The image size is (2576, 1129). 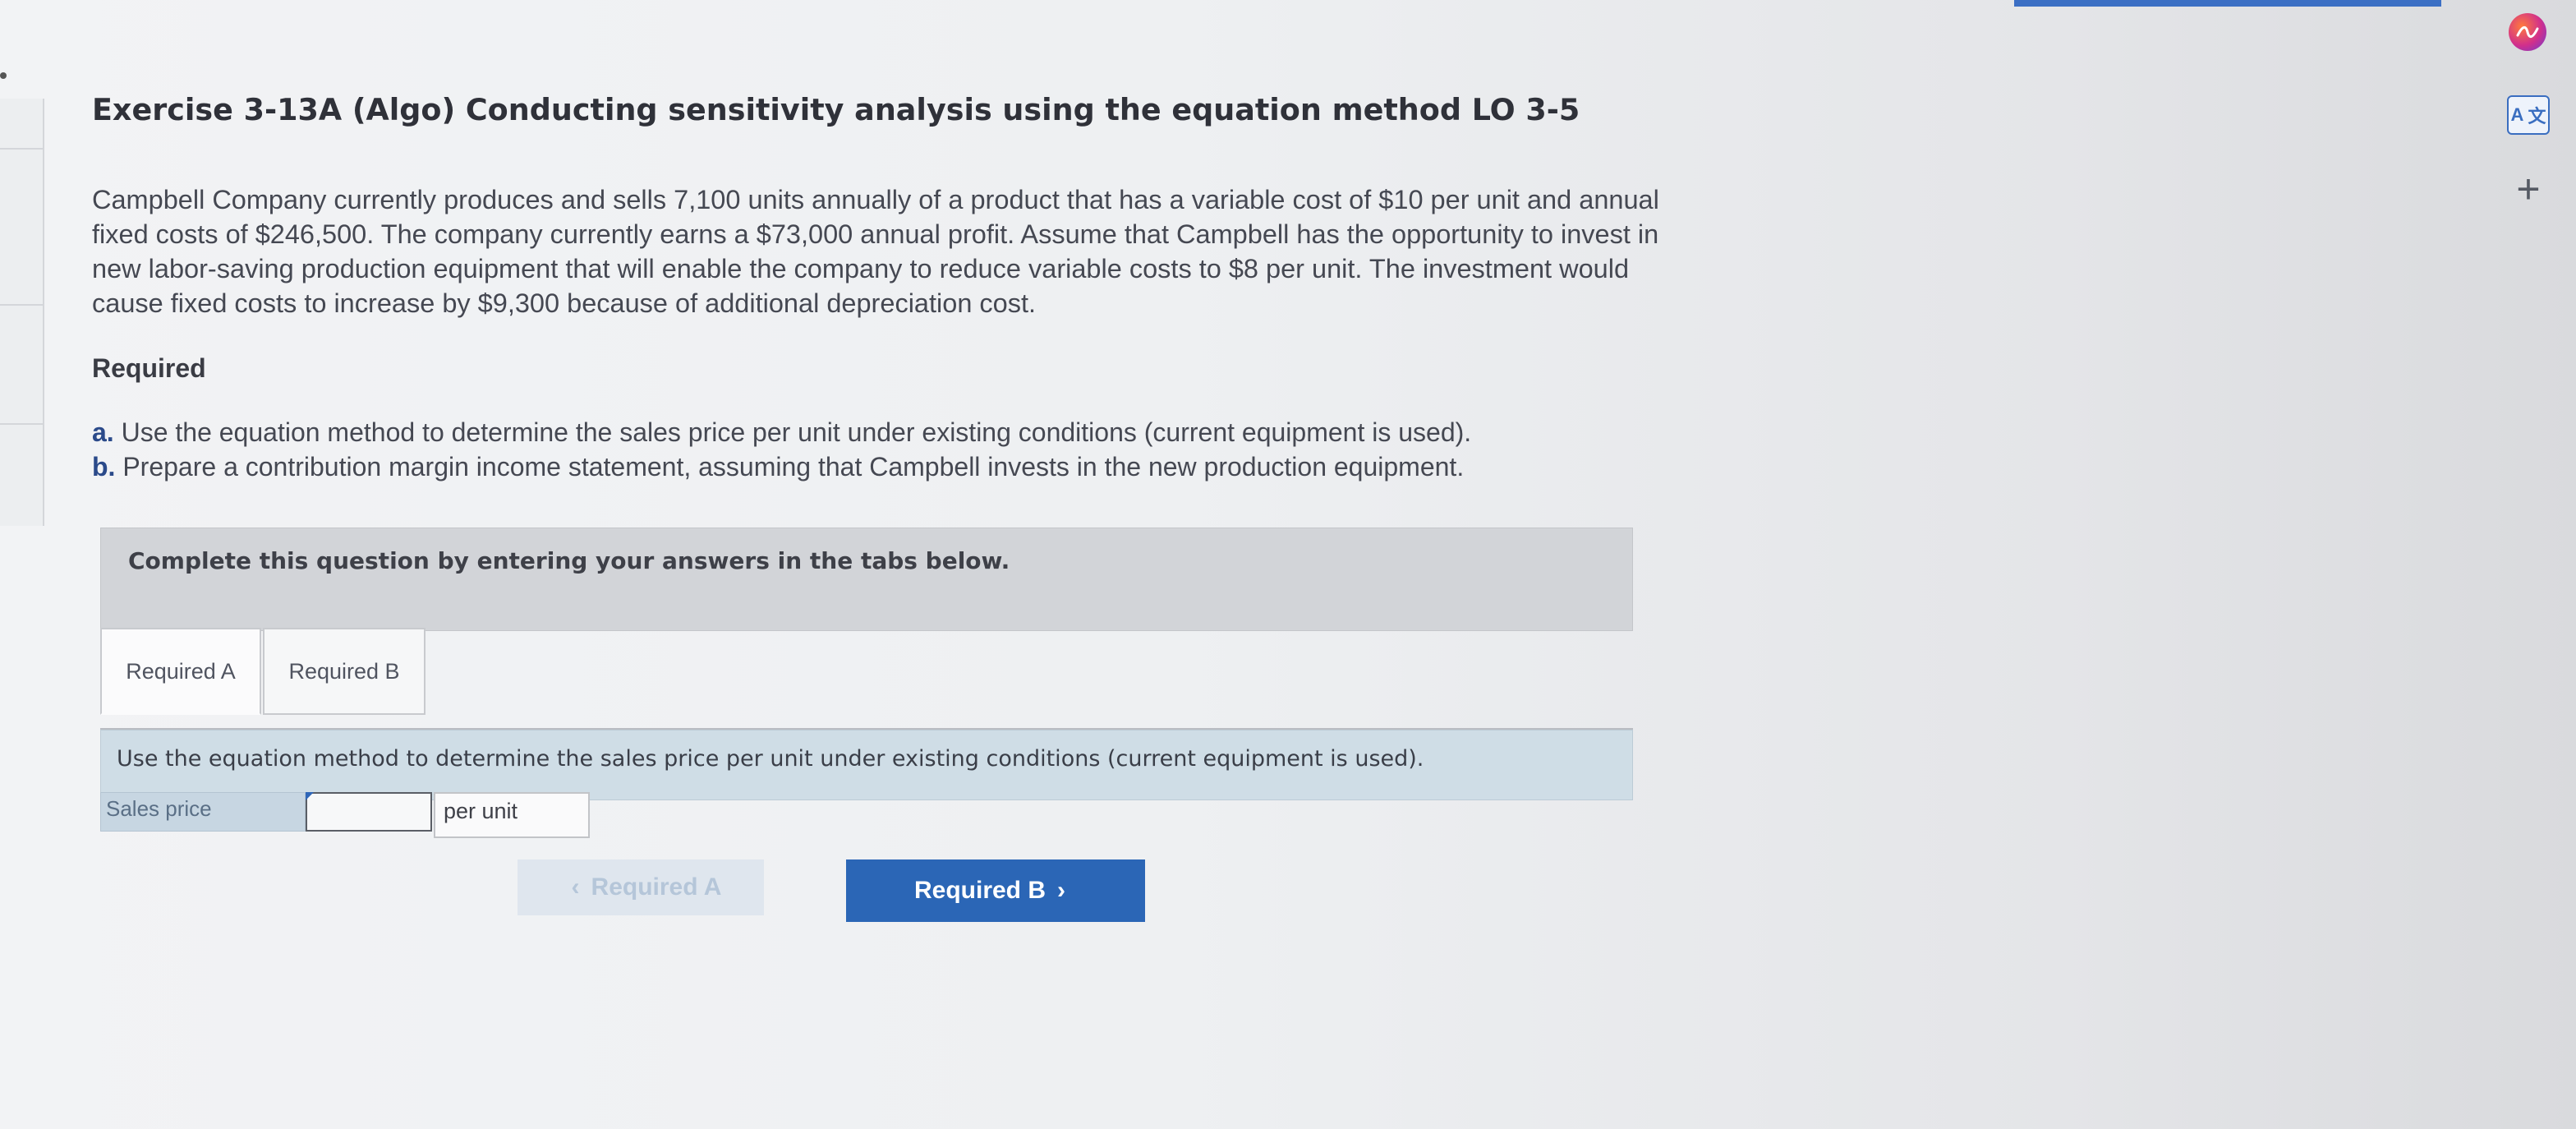 I want to click on sales-price-label: Sales price, so click(x=203, y=812).